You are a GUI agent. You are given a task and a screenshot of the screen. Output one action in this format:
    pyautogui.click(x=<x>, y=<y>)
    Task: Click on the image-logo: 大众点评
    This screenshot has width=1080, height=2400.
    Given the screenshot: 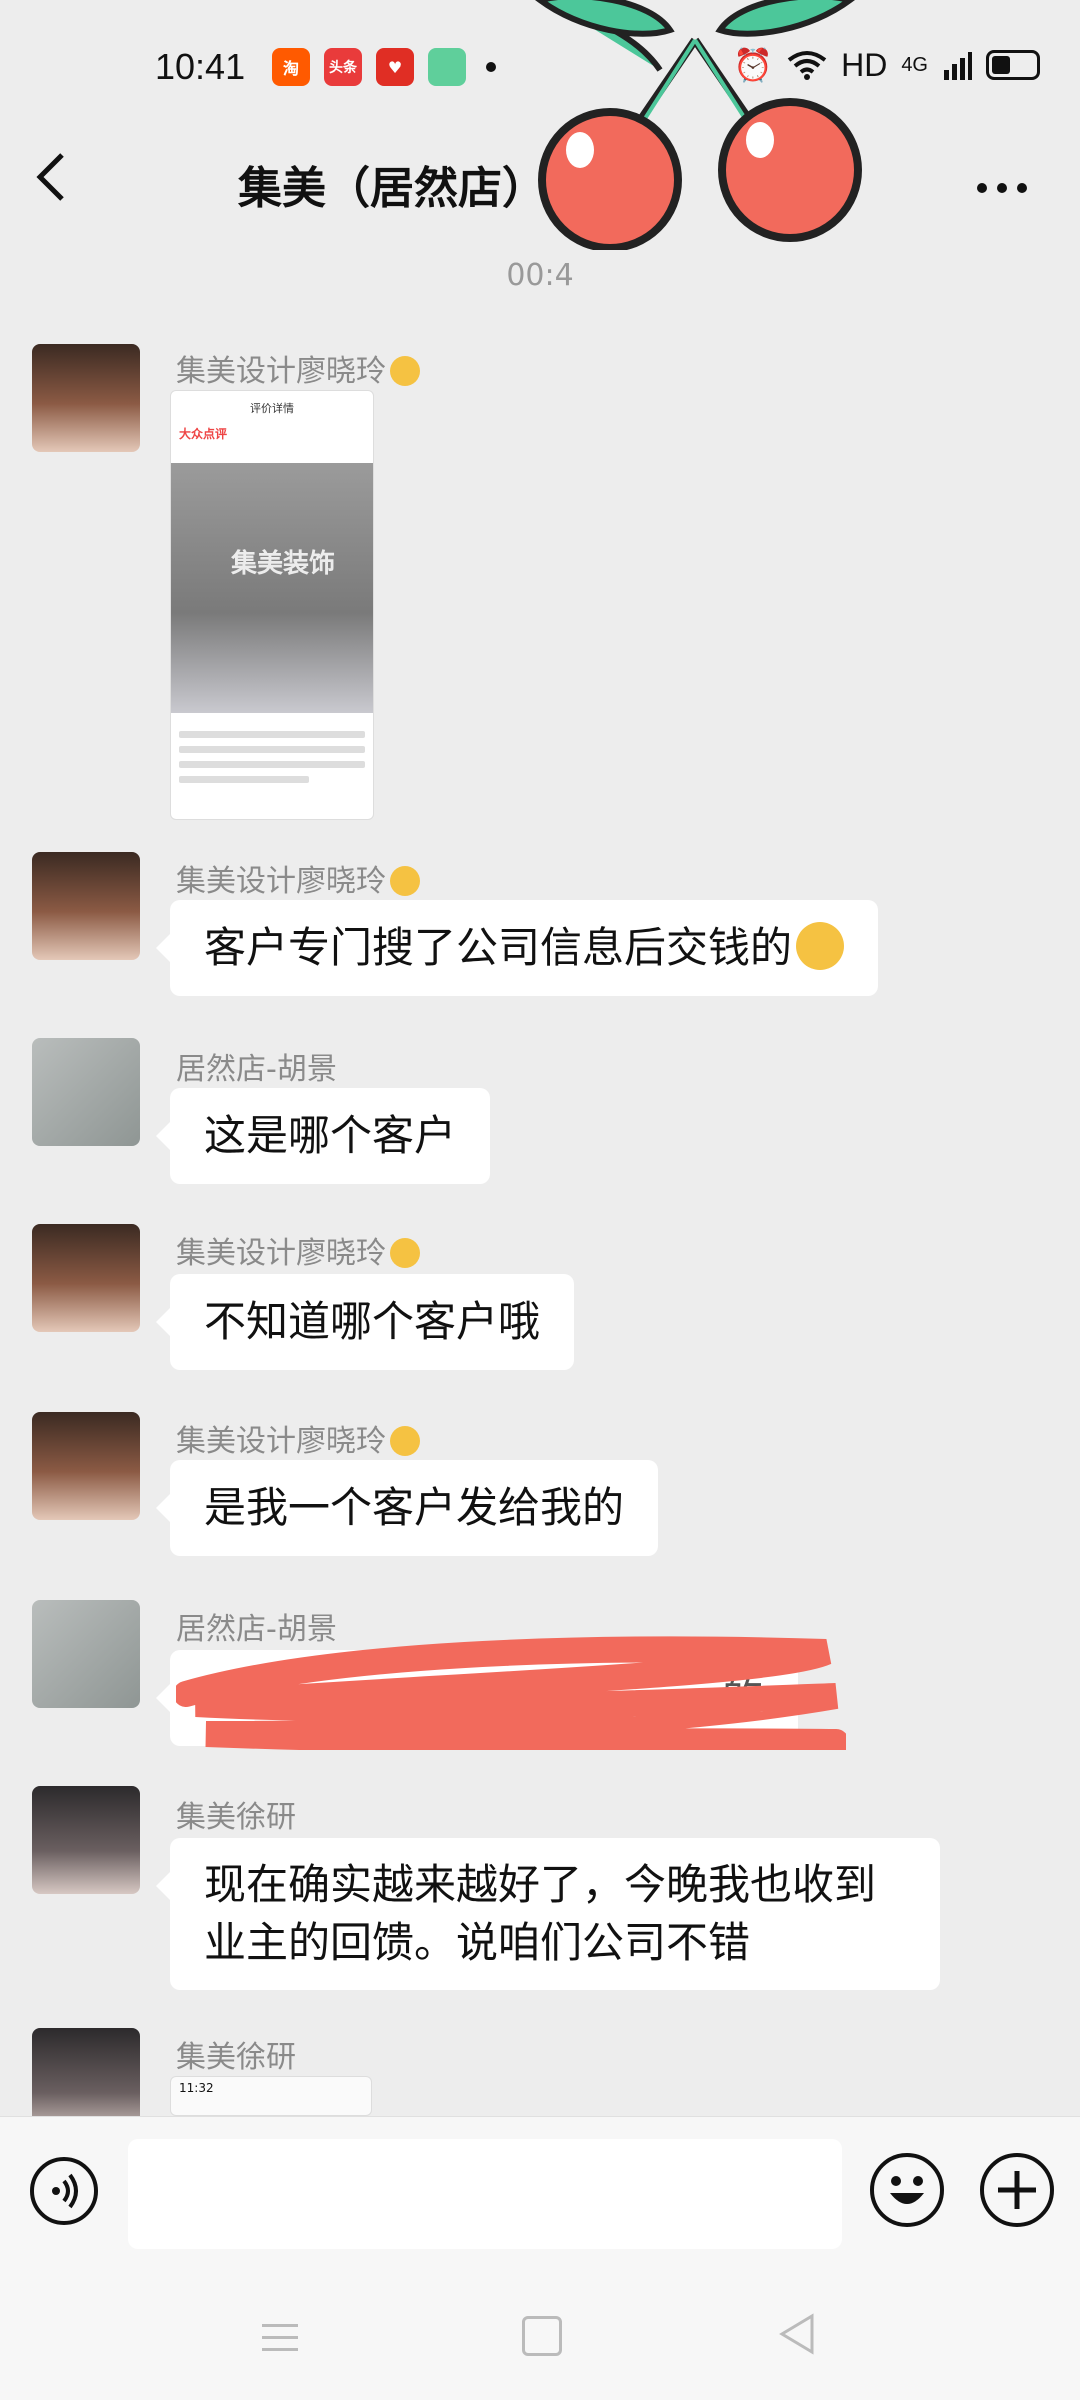 What is the action you would take?
    pyautogui.click(x=203, y=434)
    